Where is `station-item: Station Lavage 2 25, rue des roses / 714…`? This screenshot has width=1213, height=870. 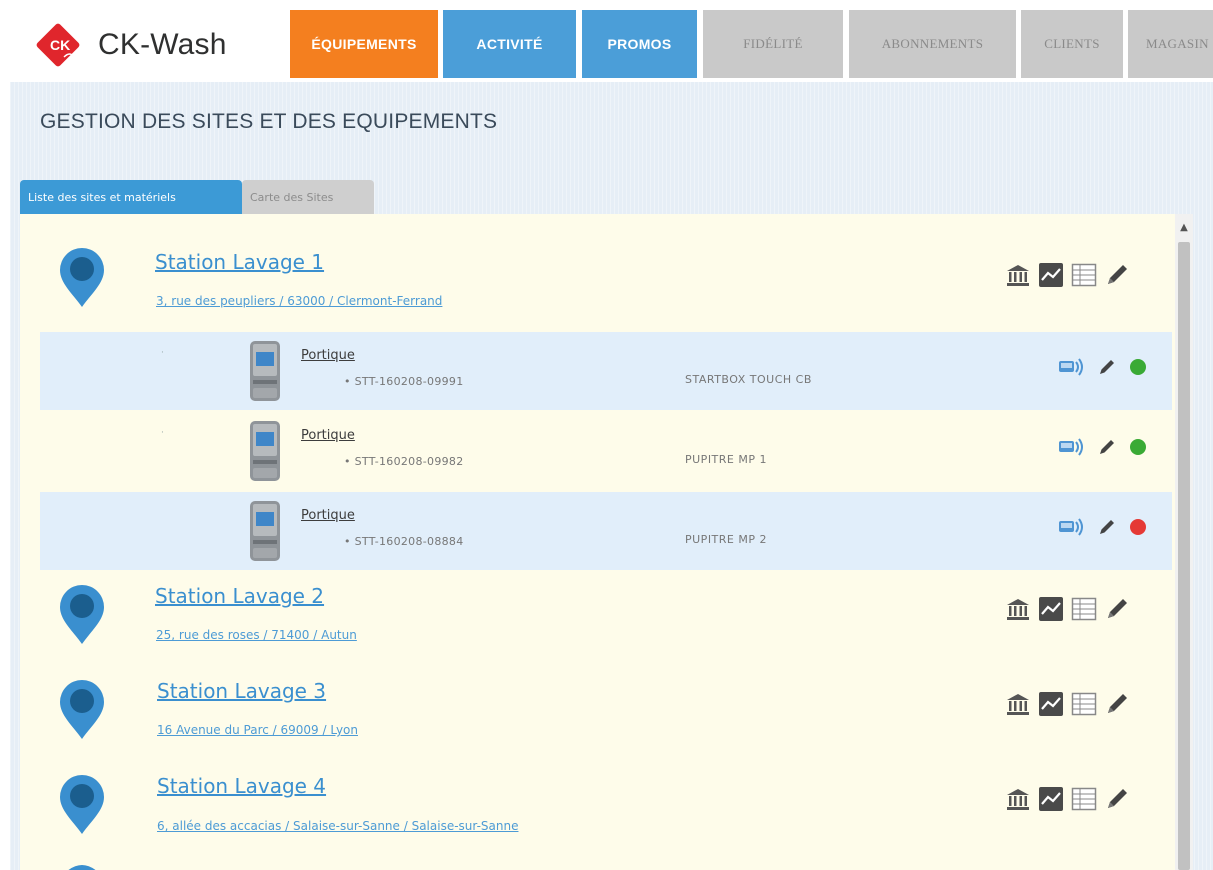
station-item: Station Lavage 2 25, rue des roses / 714… is located at coordinates (597, 619).